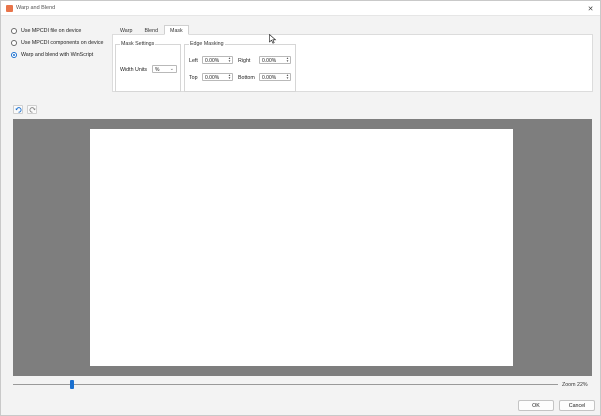 The width and height of the screenshot is (601, 416). What do you see at coordinates (176, 30) in the screenshot?
I see `tab-mask: Mask` at bounding box center [176, 30].